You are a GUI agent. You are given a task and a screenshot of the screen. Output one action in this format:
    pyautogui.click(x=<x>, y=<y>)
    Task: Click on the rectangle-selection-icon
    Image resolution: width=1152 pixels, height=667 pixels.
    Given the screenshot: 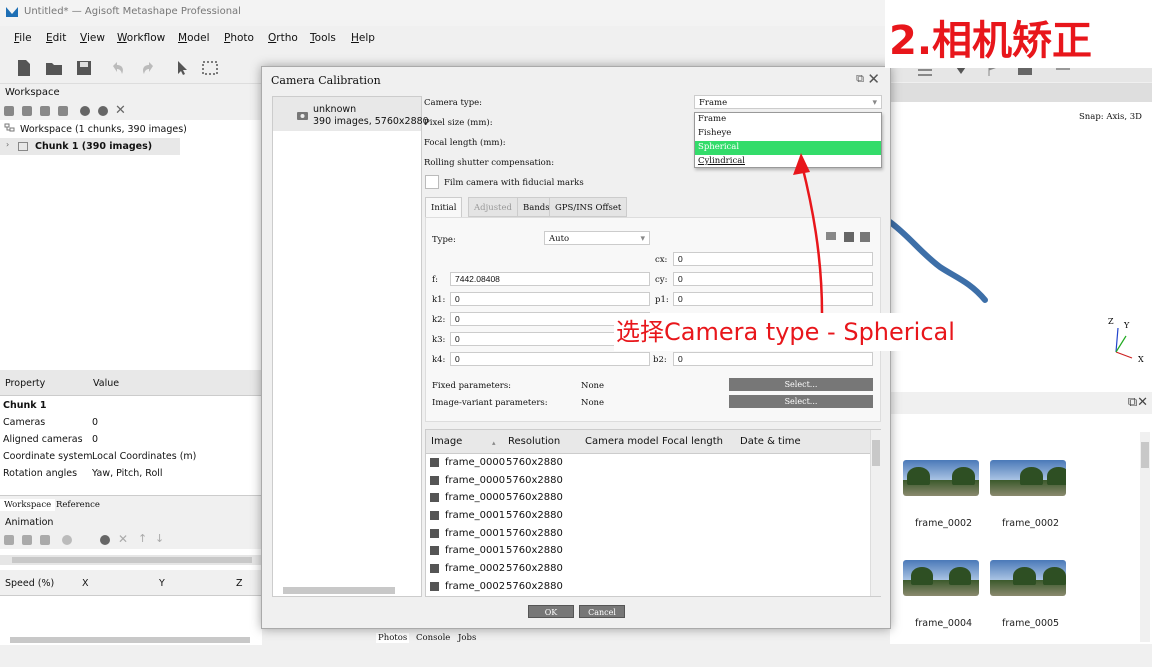 What is the action you would take?
    pyautogui.click(x=210, y=68)
    